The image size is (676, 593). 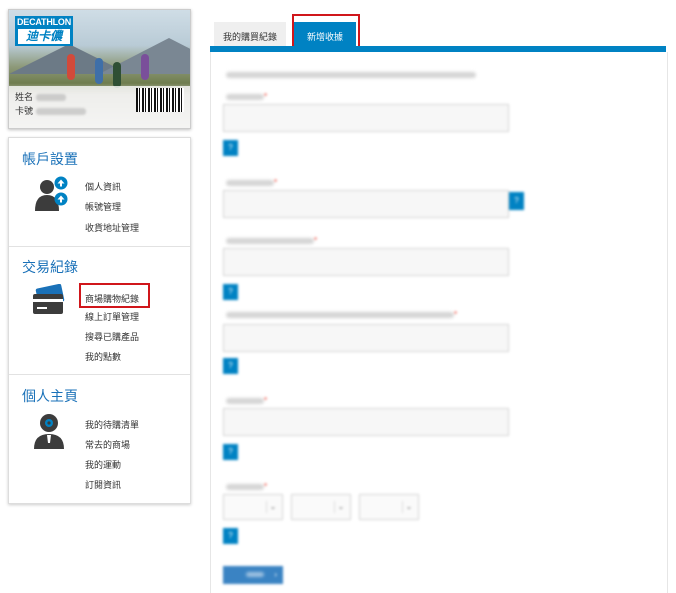 What do you see at coordinates (366, 204) in the screenshot?
I see `receipt-number-input` at bounding box center [366, 204].